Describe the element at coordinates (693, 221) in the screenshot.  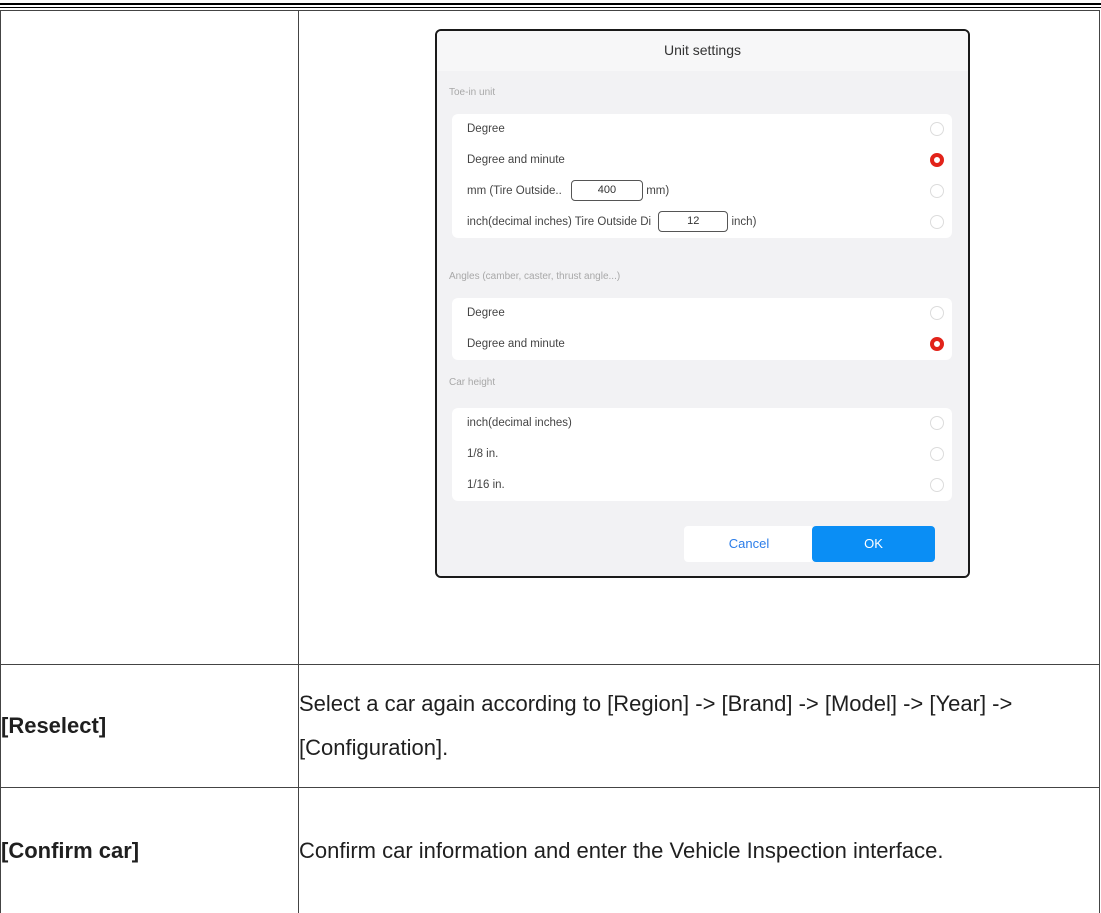
I see `tire-diameter-inch-input: 12` at that location.